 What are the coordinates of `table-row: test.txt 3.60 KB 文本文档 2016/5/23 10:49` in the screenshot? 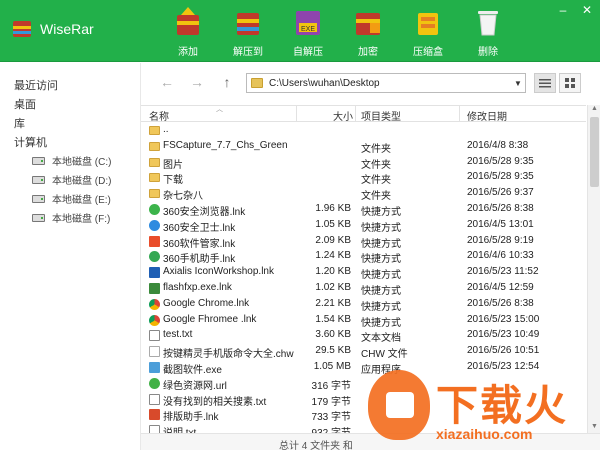 It's located at (363, 336).